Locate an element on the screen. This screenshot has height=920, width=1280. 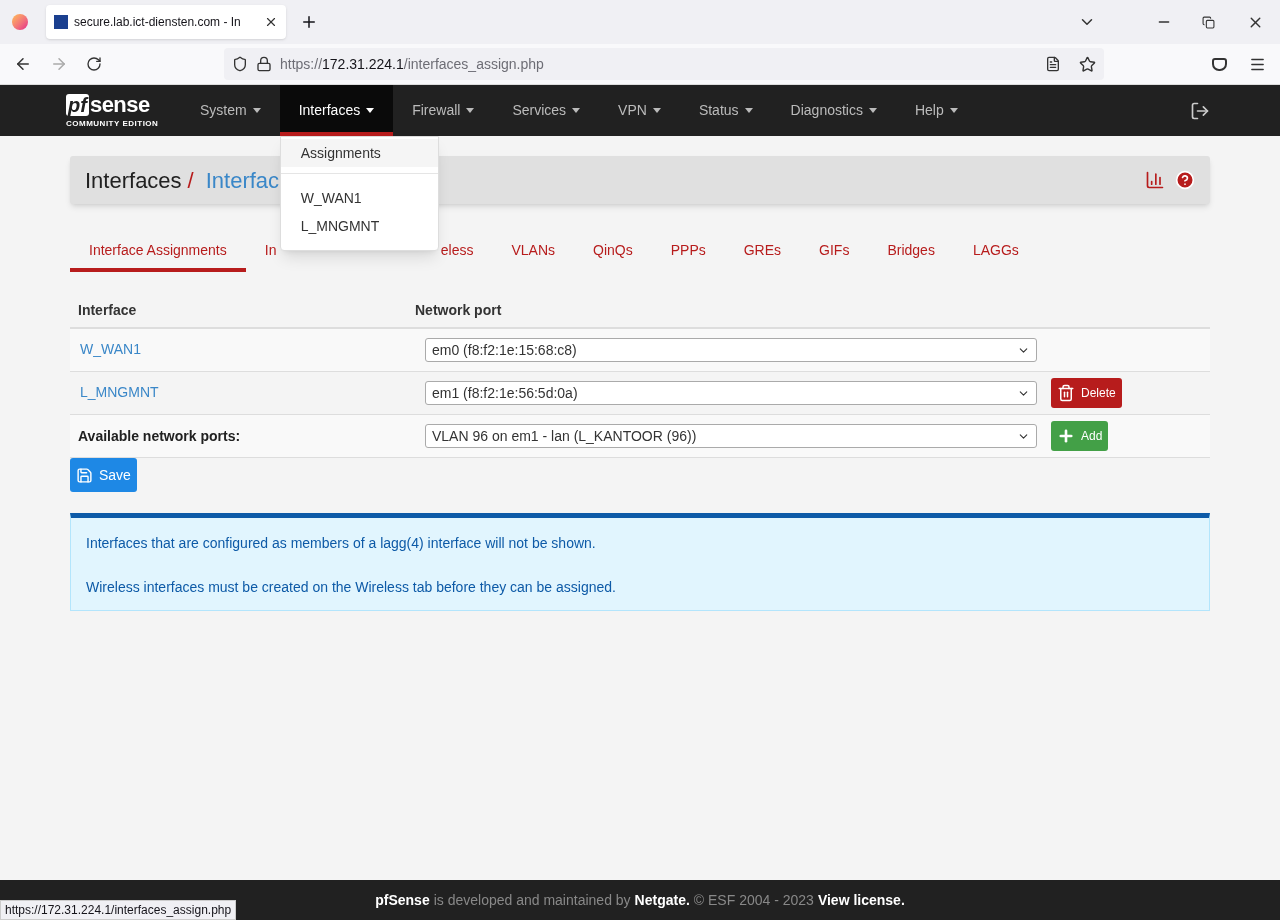
reader-view-icon is located at coordinates (1053, 64).